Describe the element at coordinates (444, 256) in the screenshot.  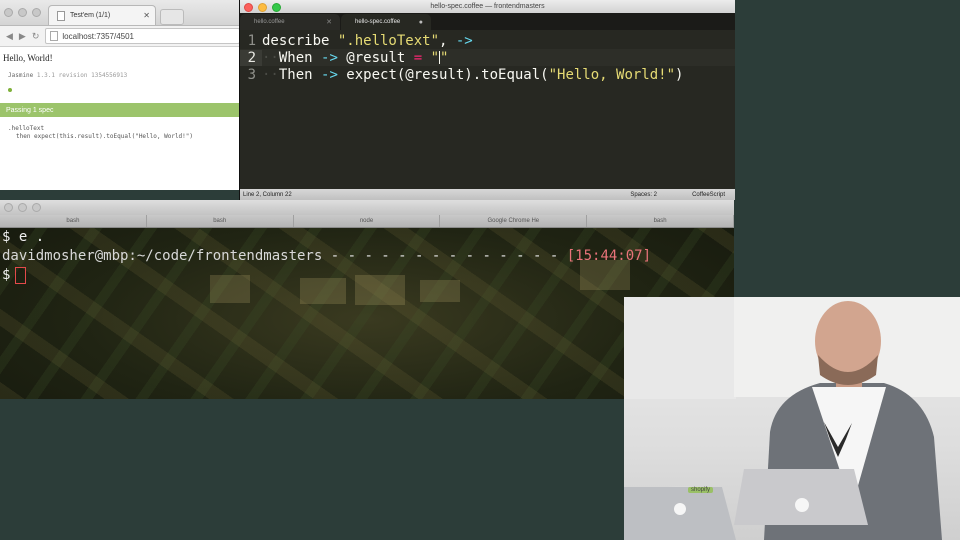
I see `prompt-dashes: - - - - - - - - - - - - - -` at that location.